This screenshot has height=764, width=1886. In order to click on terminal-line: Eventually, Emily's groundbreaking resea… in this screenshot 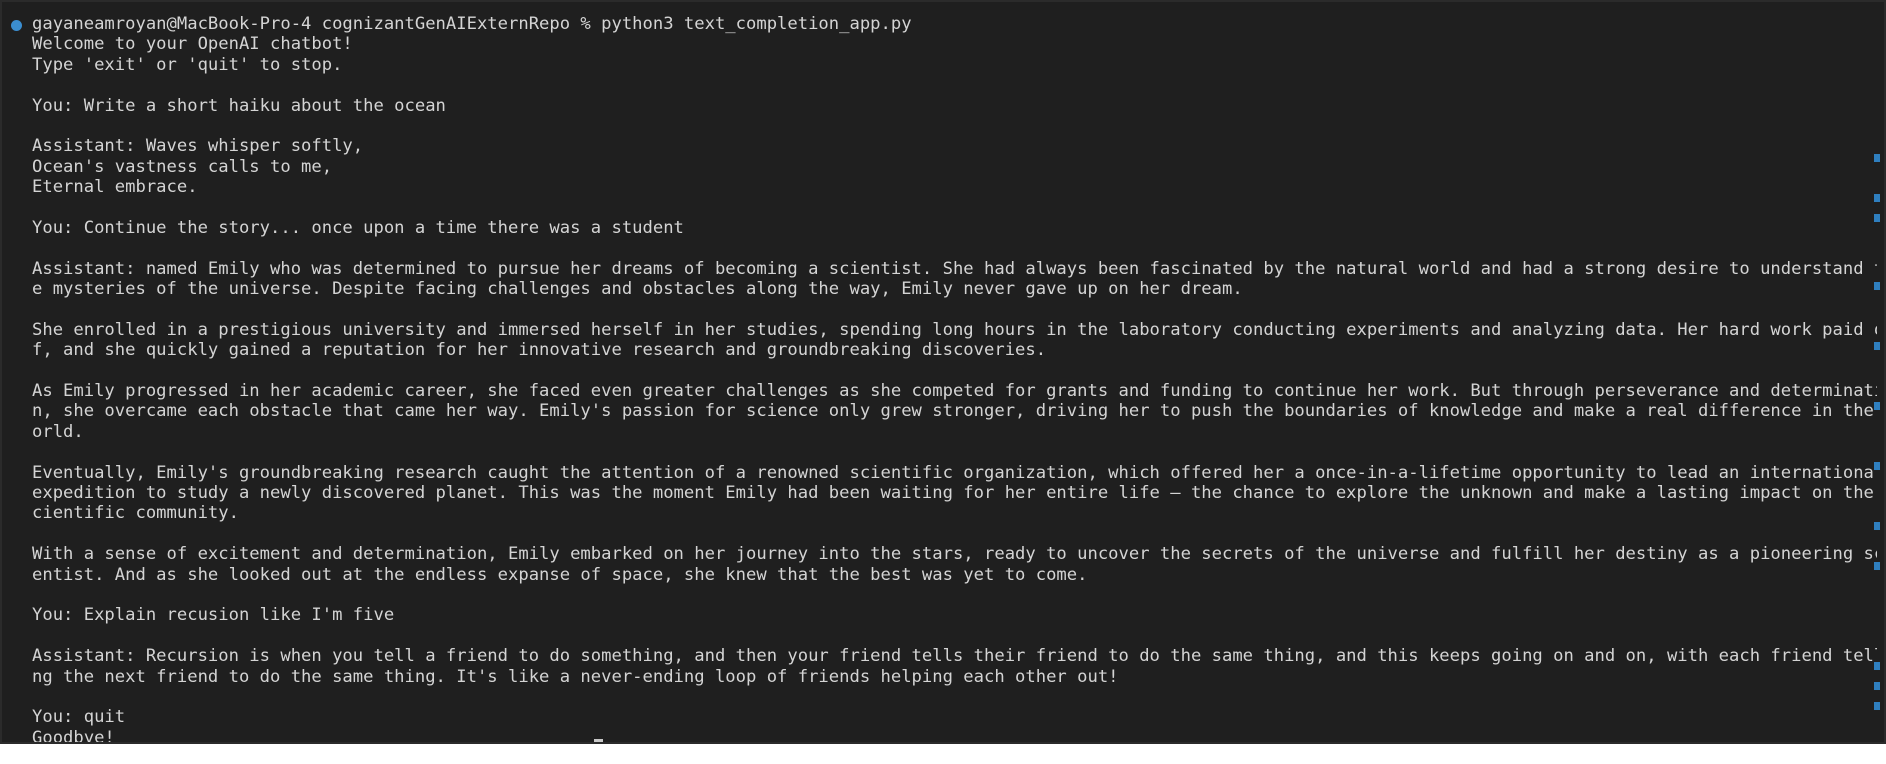, I will do `click(954, 472)`.